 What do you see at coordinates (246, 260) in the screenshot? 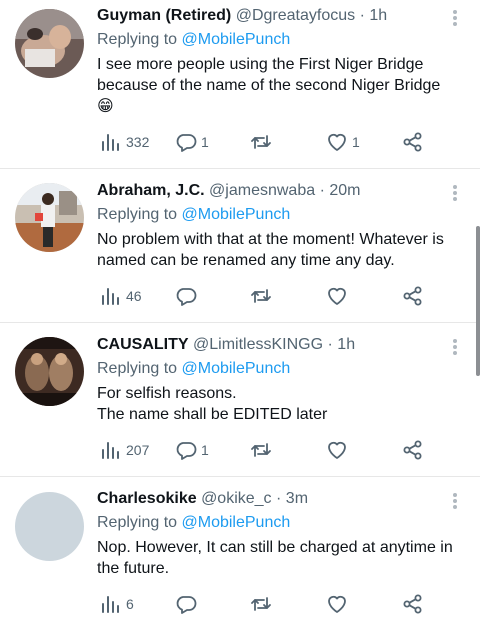
I see `tweet-text-line: named can be renamed any time any day.` at bounding box center [246, 260].